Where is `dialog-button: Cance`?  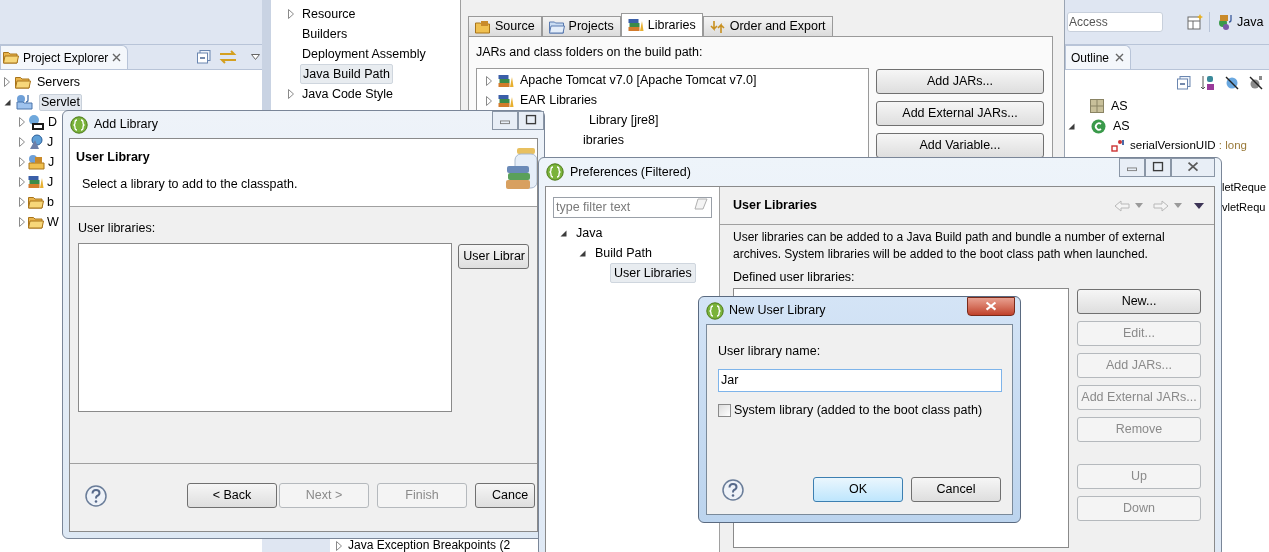
dialog-button: Cance is located at coordinates (505, 495).